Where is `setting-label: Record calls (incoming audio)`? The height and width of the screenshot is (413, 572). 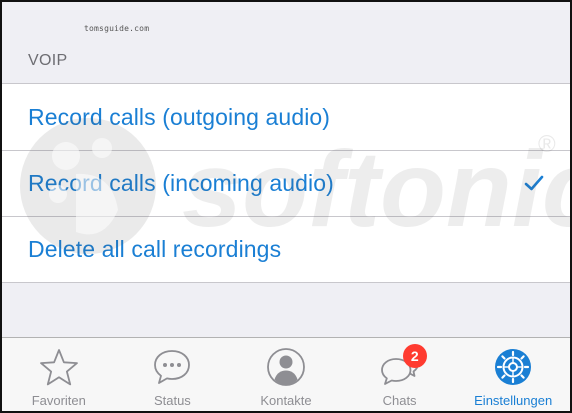
setting-label: Record calls (incoming audio) is located at coordinates (181, 182).